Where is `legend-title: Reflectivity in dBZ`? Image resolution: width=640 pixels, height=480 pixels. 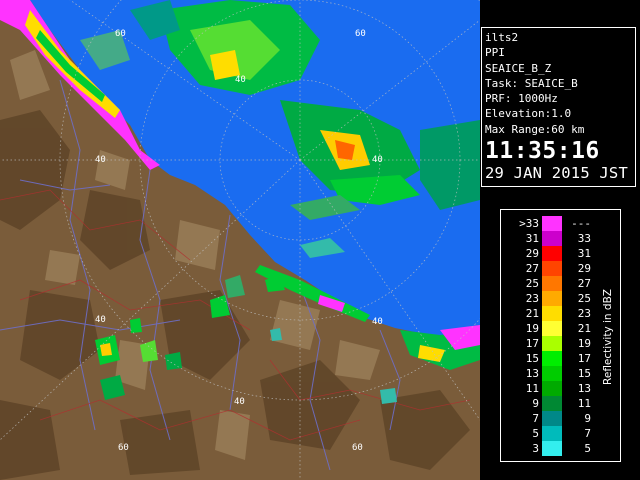 legend-title: Reflectivity in dBZ is located at coordinates (608, 337).